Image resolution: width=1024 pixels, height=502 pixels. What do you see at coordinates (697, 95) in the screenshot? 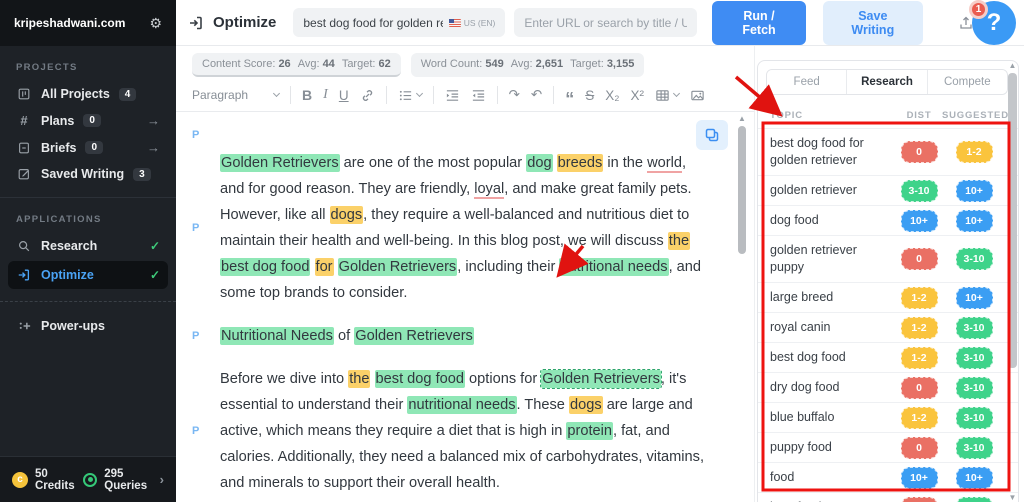
I see `insert-image-button` at bounding box center [697, 95].